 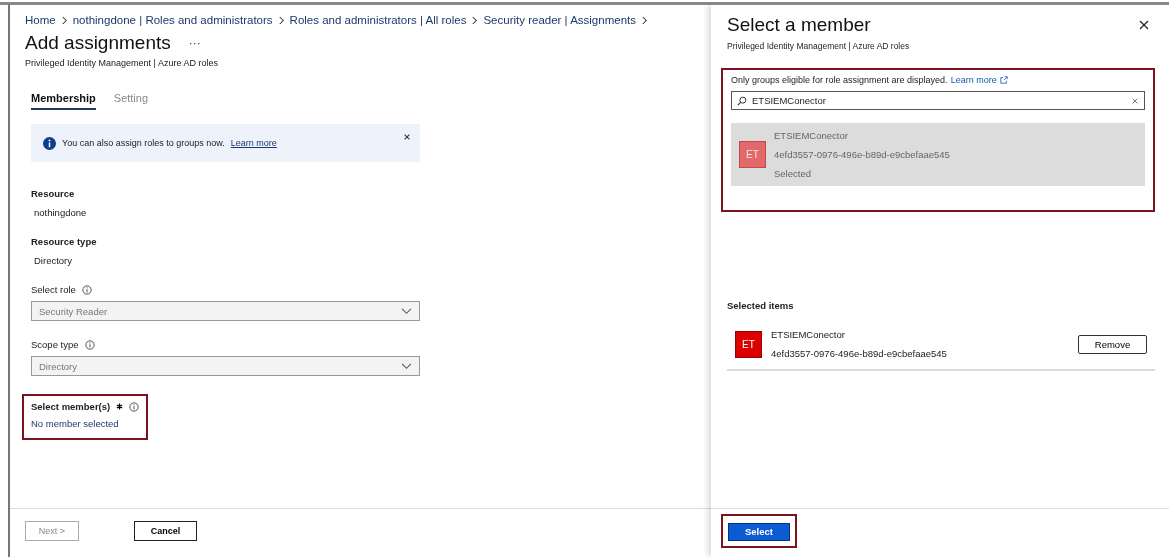 What do you see at coordinates (799, 25) in the screenshot?
I see `panel-title: Select a member` at bounding box center [799, 25].